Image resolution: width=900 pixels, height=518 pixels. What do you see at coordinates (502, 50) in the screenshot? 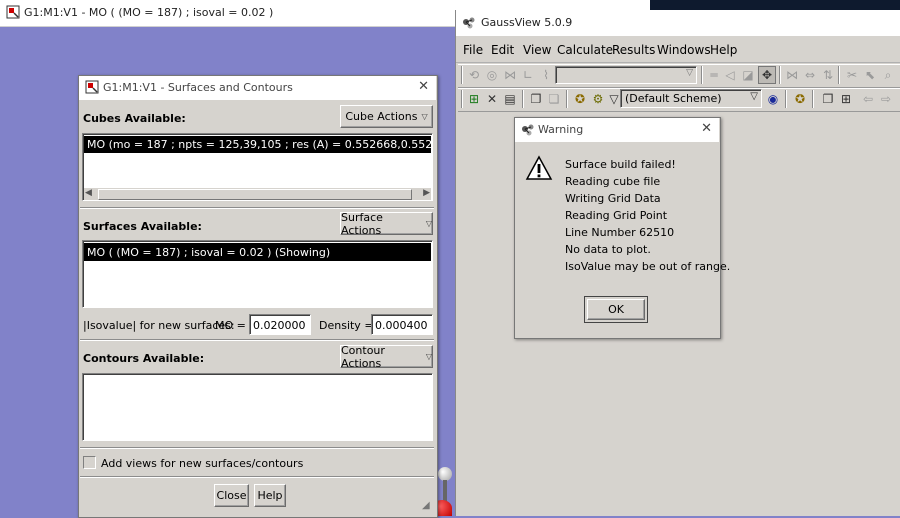
I see `menu-edit: Edit` at bounding box center [502, 50].